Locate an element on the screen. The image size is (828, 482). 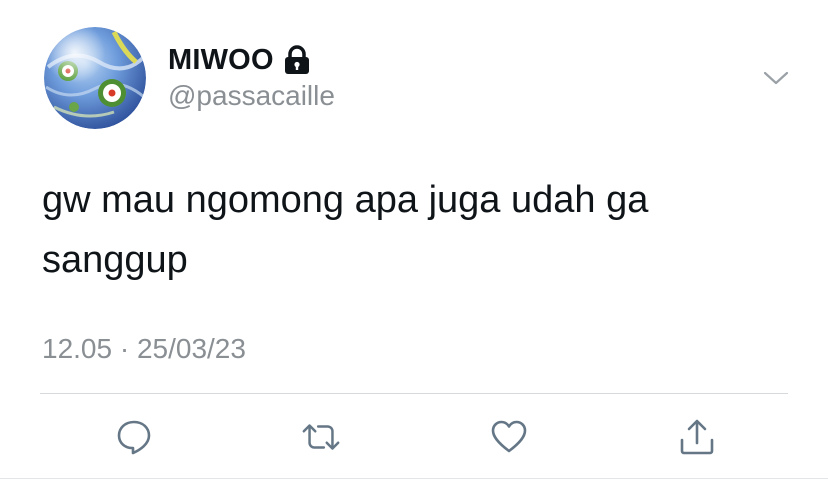
marble-avatar-icon is located at coordinates (95, 78).